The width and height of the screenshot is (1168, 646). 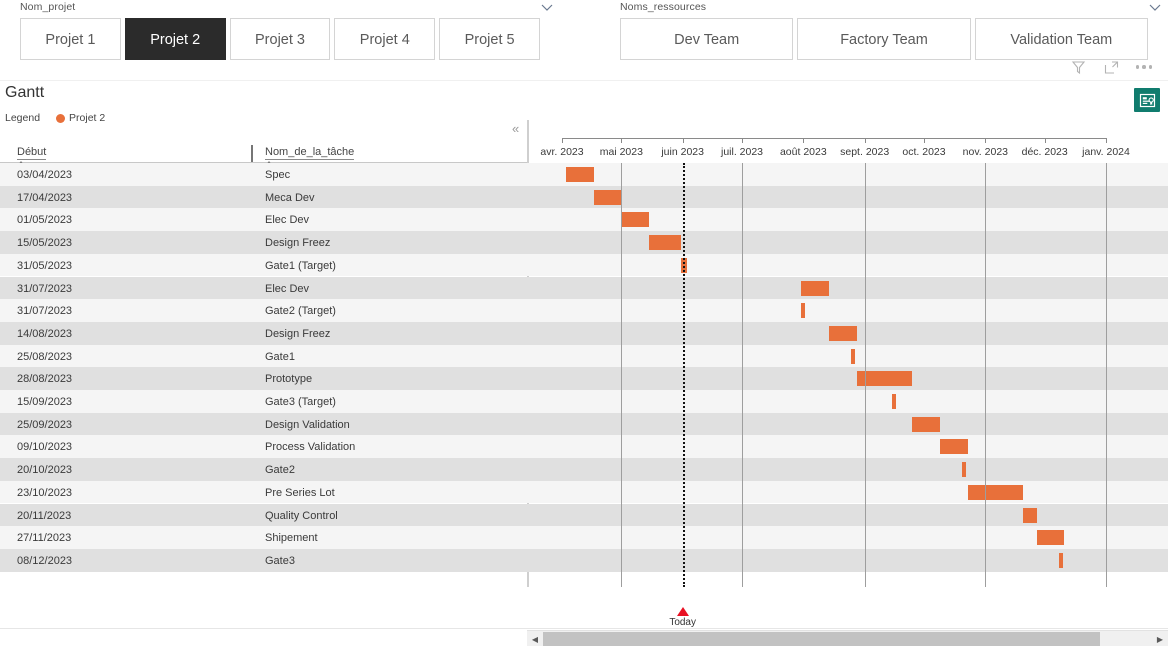 What do you see at coordinates (584, 492) in the screenshot?
I see `table-row: 23/10/2023 Pre Series Lot` at bounding box center [584, 492].